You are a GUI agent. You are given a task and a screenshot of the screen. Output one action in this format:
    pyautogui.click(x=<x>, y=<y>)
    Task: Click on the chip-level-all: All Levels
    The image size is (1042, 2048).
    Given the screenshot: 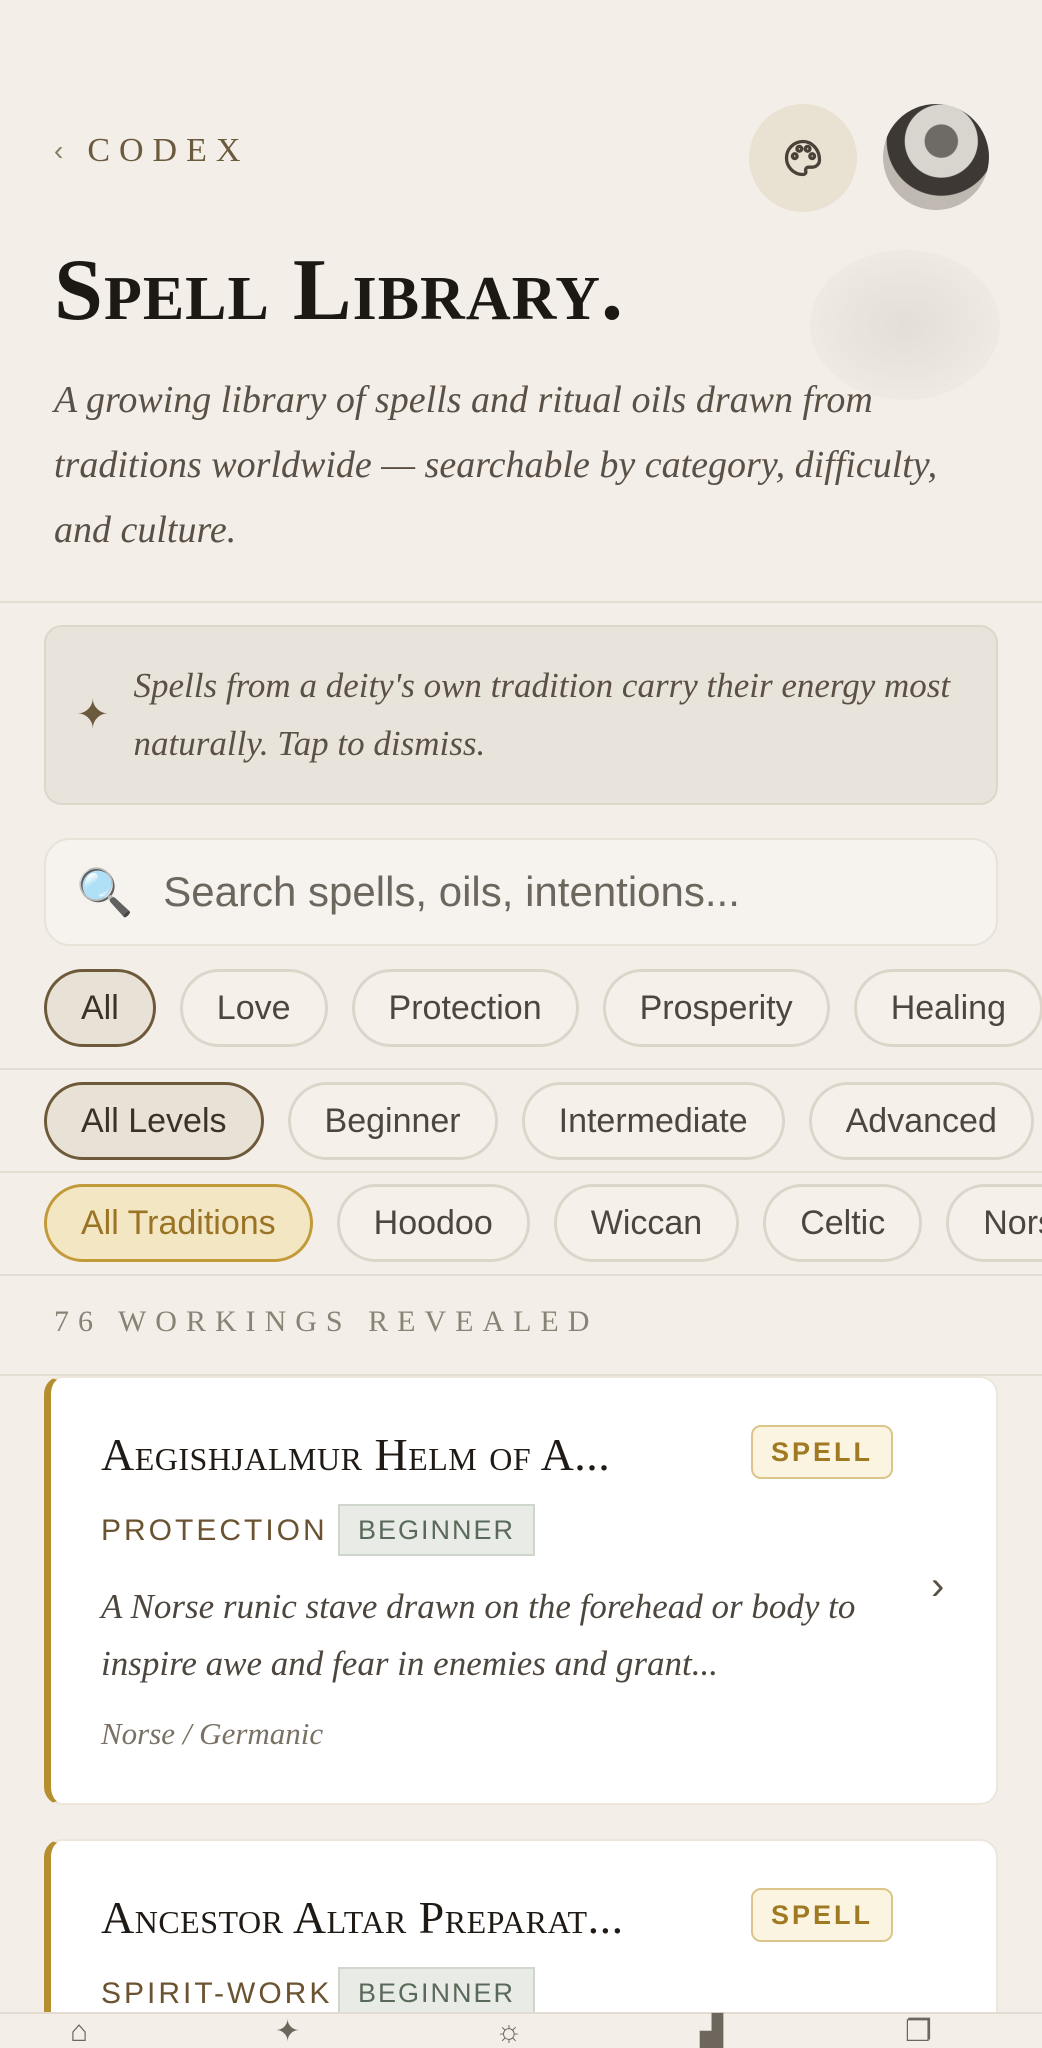 What is the action you would take?
    pyautogui.click(x=154, y=1121)
    